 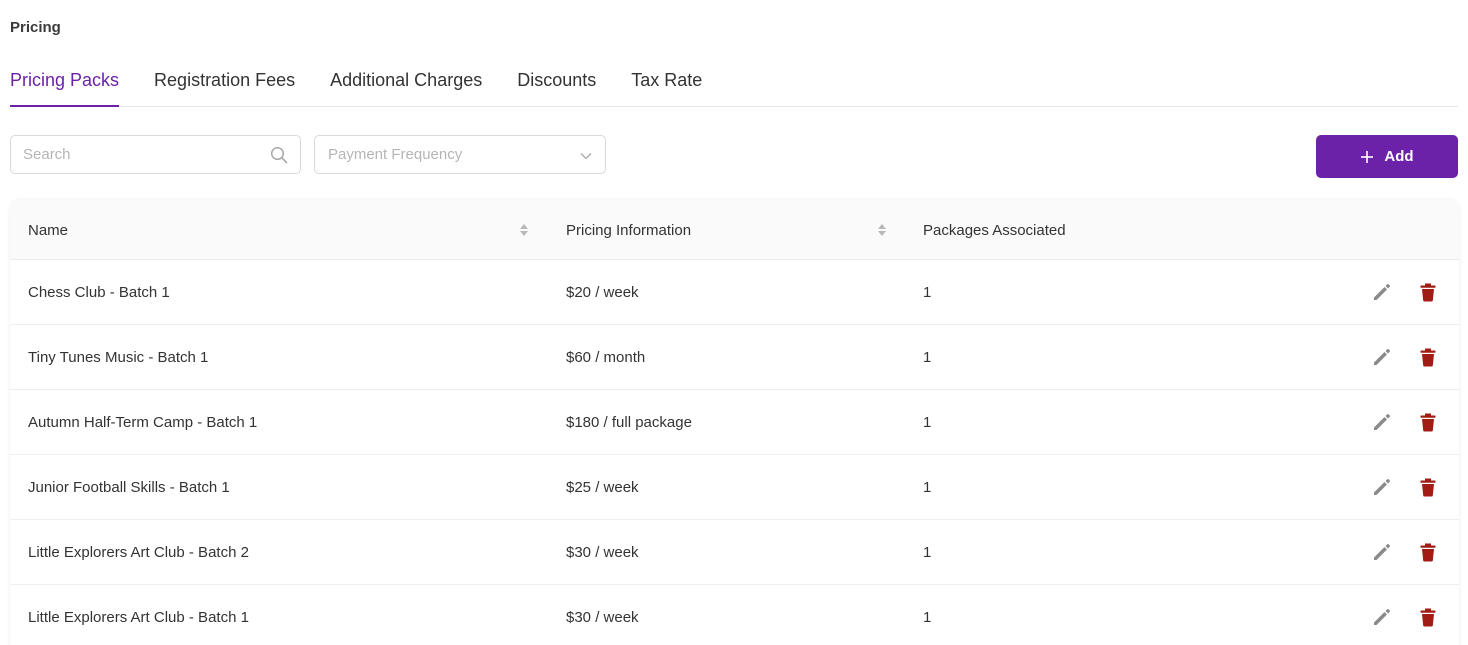 What do you see at coordinates (35, 27) in the screenshot?
I see `page-title: Pricing` at bounding box center [35, 27].